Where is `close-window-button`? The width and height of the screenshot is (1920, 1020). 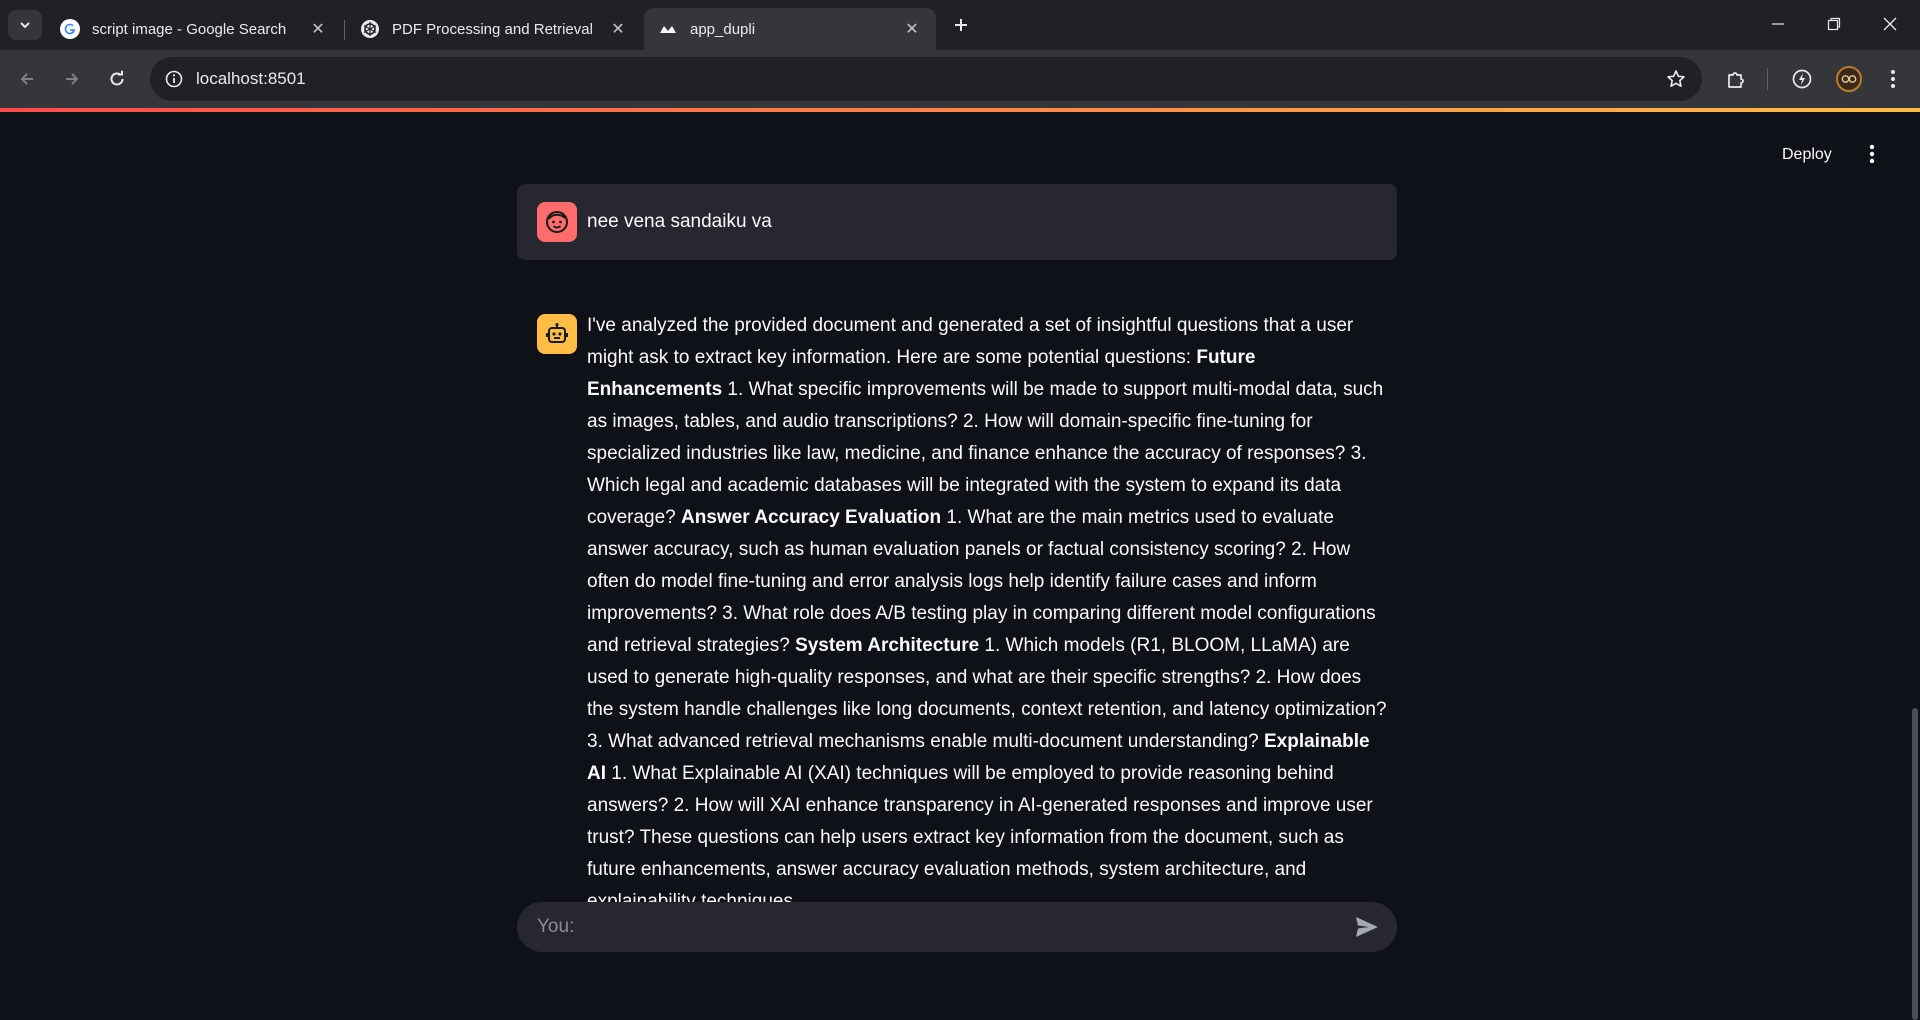
close-window-button is located at coordinates (1890, 24).